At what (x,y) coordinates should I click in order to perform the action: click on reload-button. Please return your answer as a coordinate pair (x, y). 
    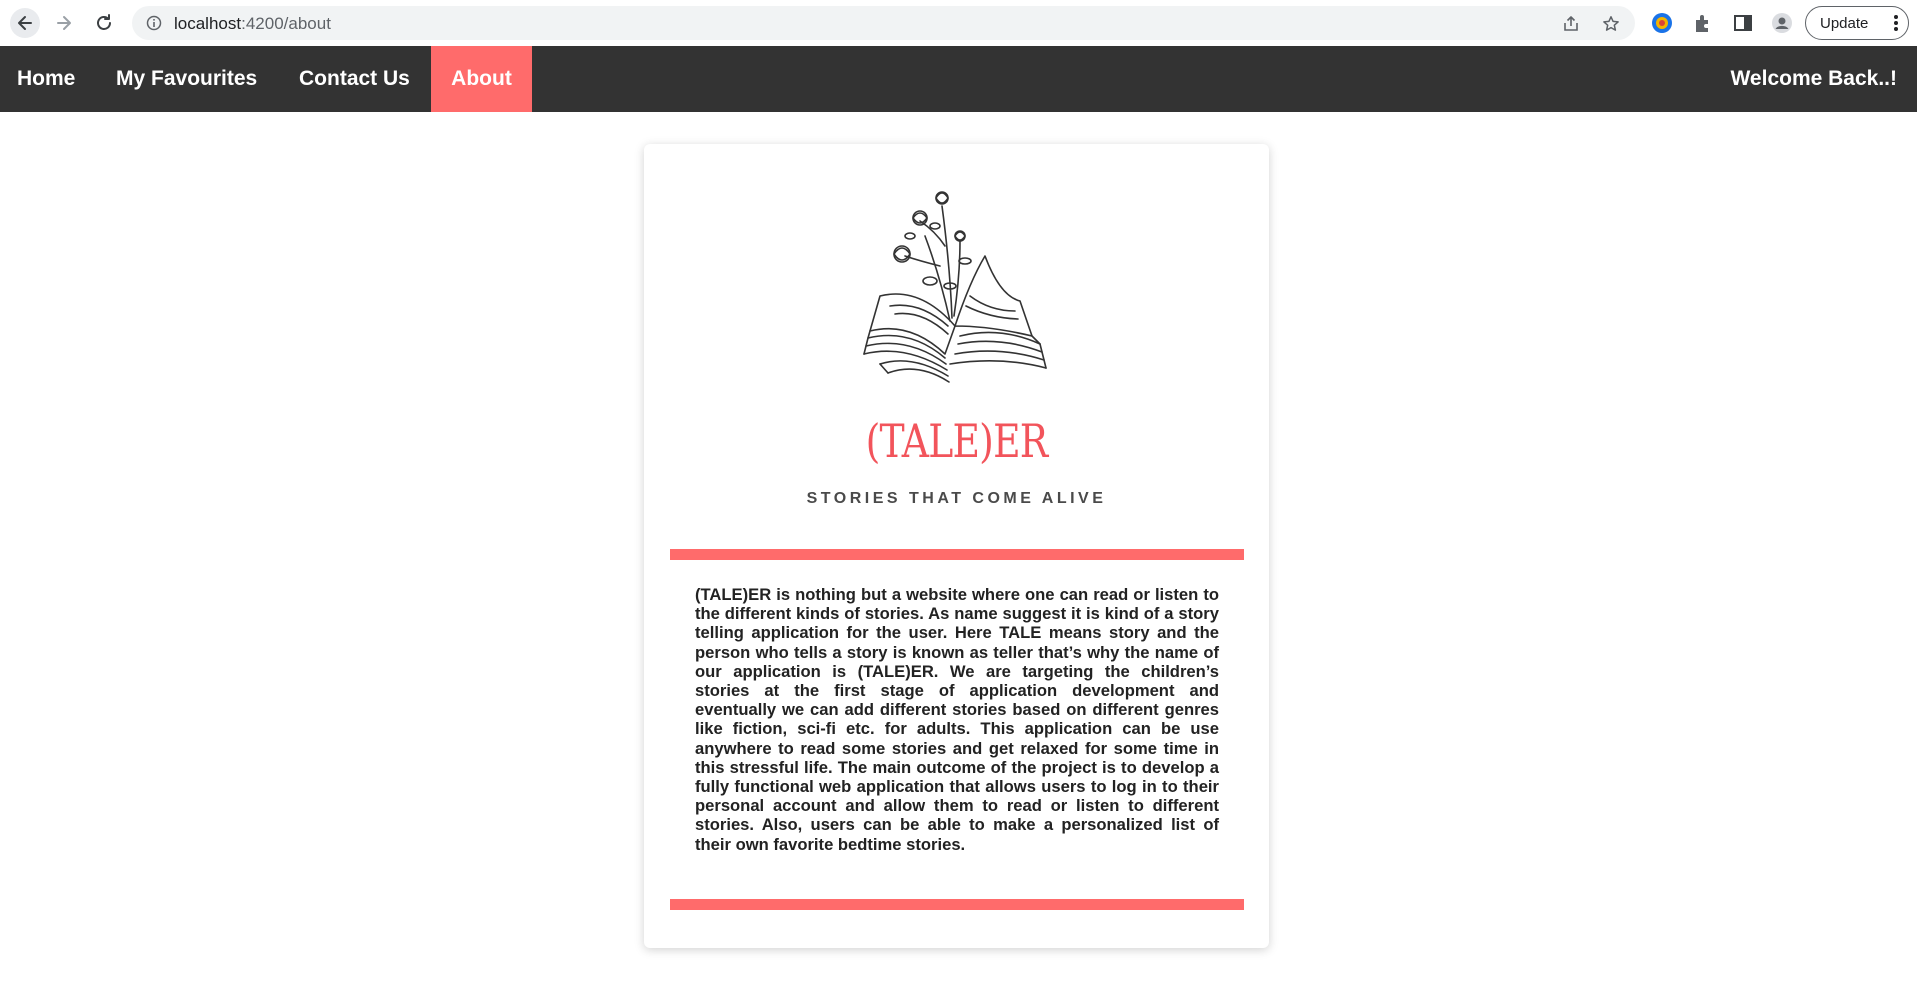
    Looking at the image, I should click on (104, 23).